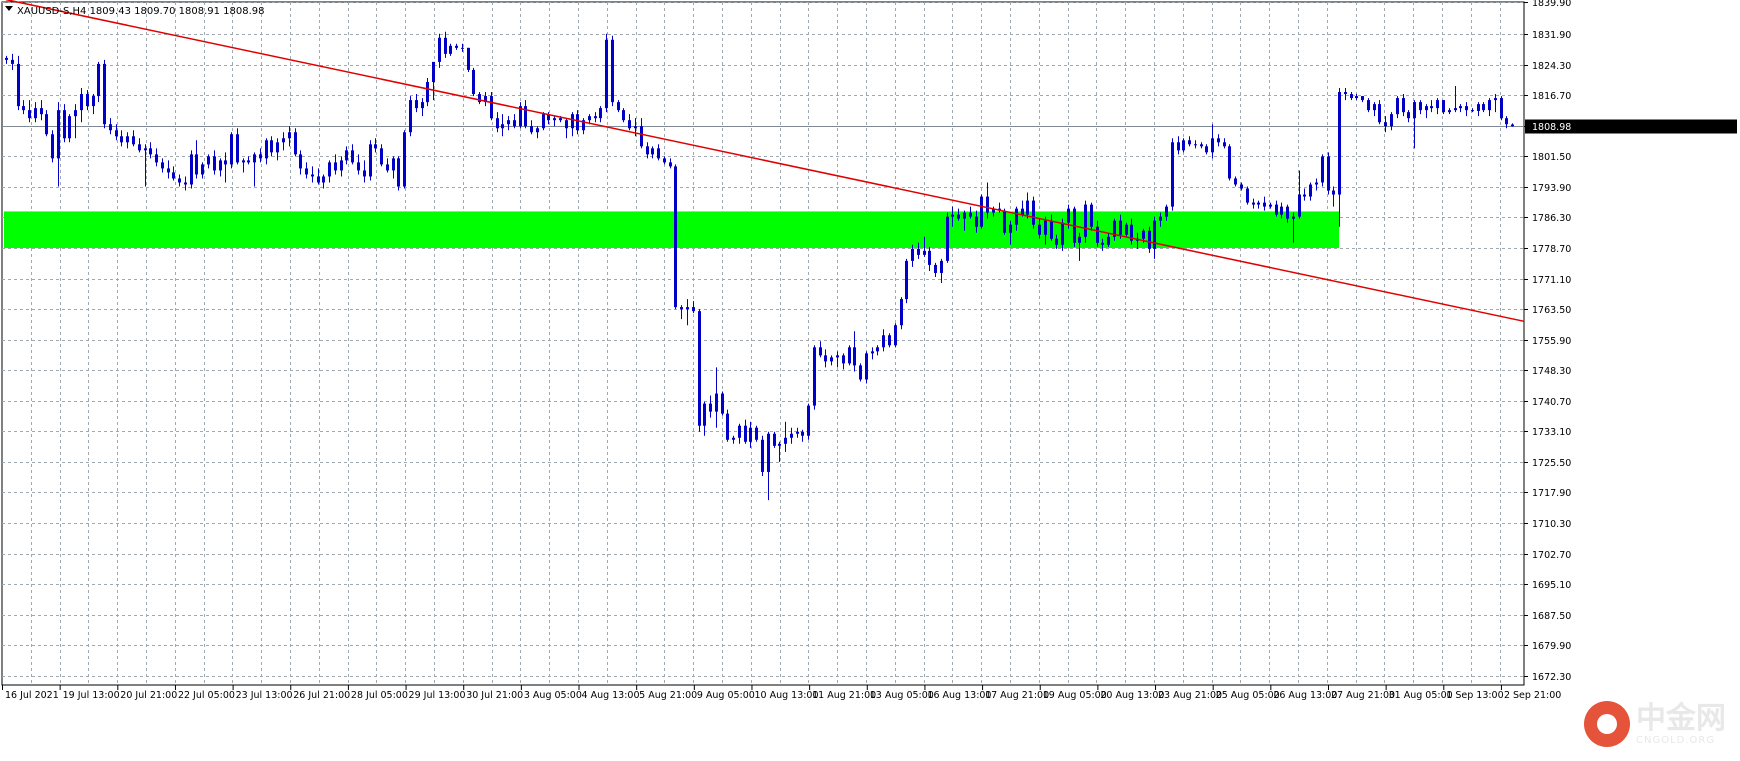  Describe the element at coordinates (1551, 341) in the screenshot. I see `y-tick-label: 1755.90` at that location.